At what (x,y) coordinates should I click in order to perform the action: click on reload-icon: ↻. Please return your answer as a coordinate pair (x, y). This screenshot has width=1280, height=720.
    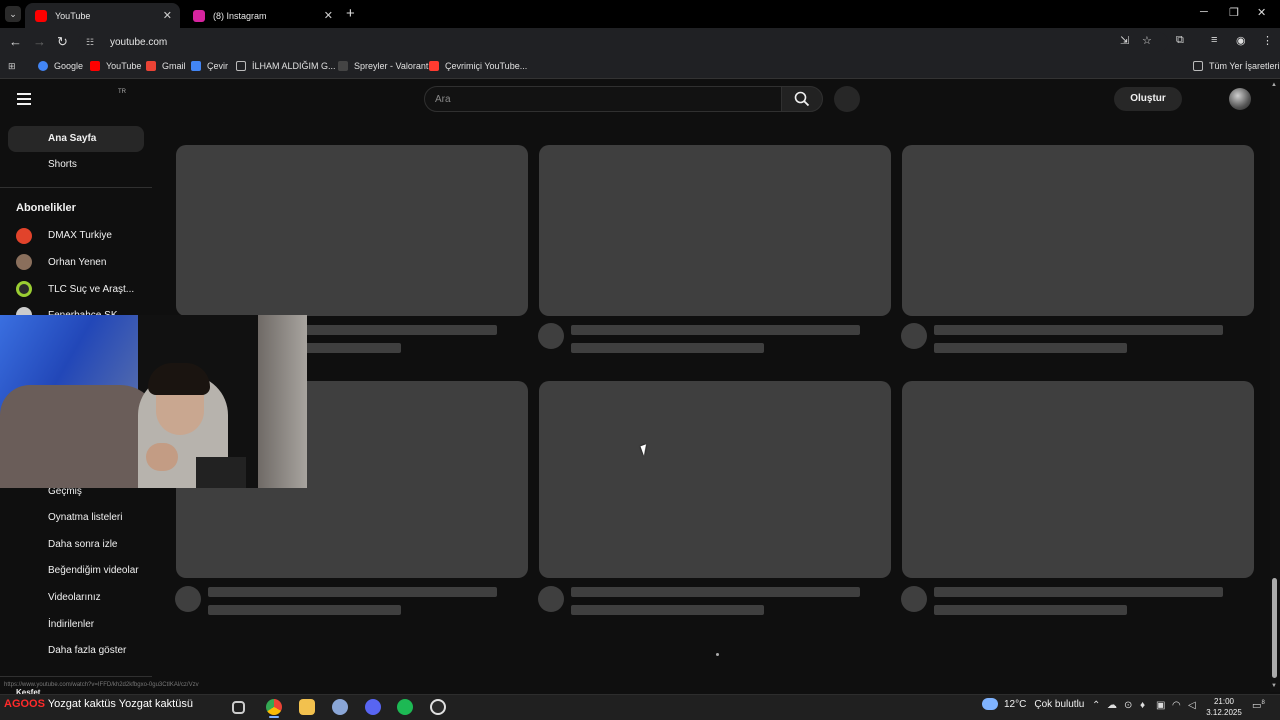
    Looking at the image, I should click on (62, 42).